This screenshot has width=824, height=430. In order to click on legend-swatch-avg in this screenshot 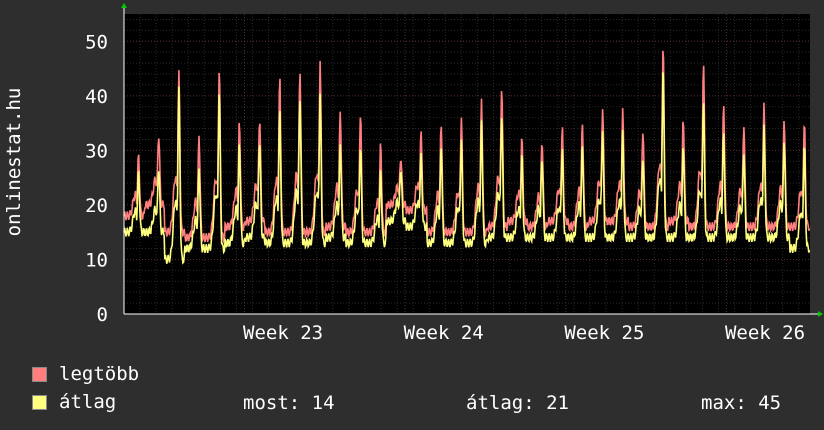, I will do `click(39, 402)`.